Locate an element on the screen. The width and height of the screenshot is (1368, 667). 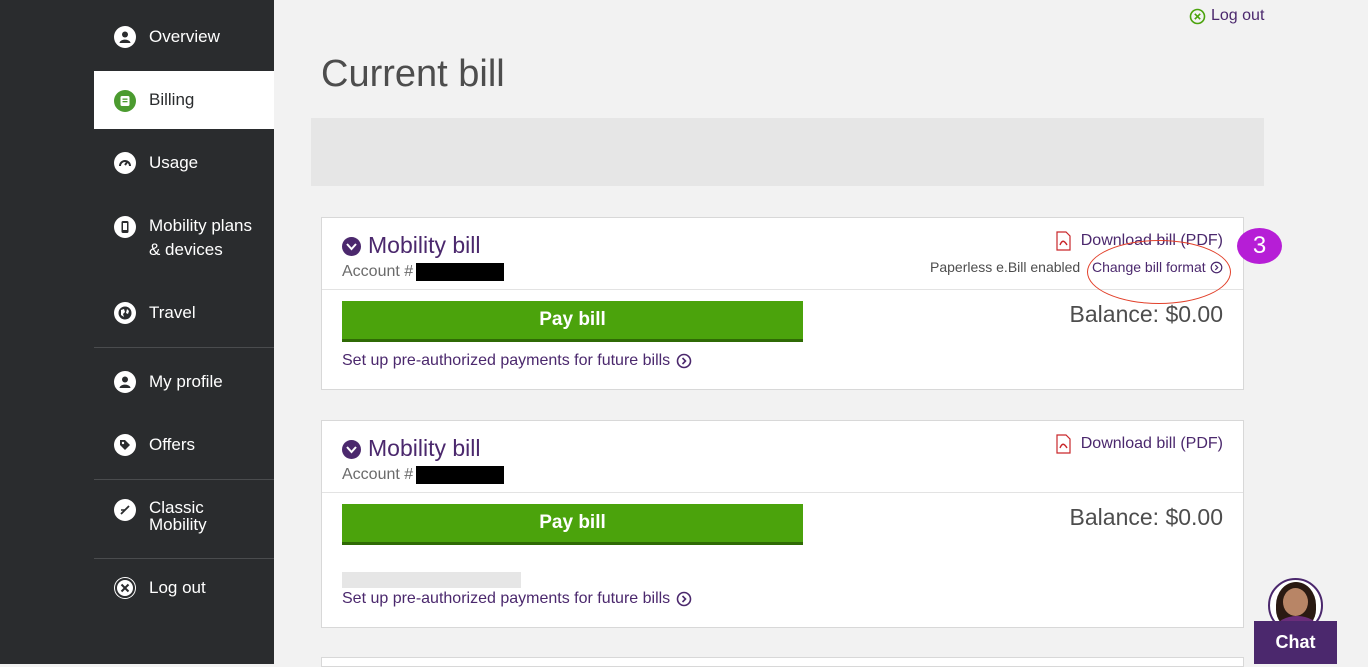
sidebar-item-log-out: Log out is located at coordinates (184, 588).